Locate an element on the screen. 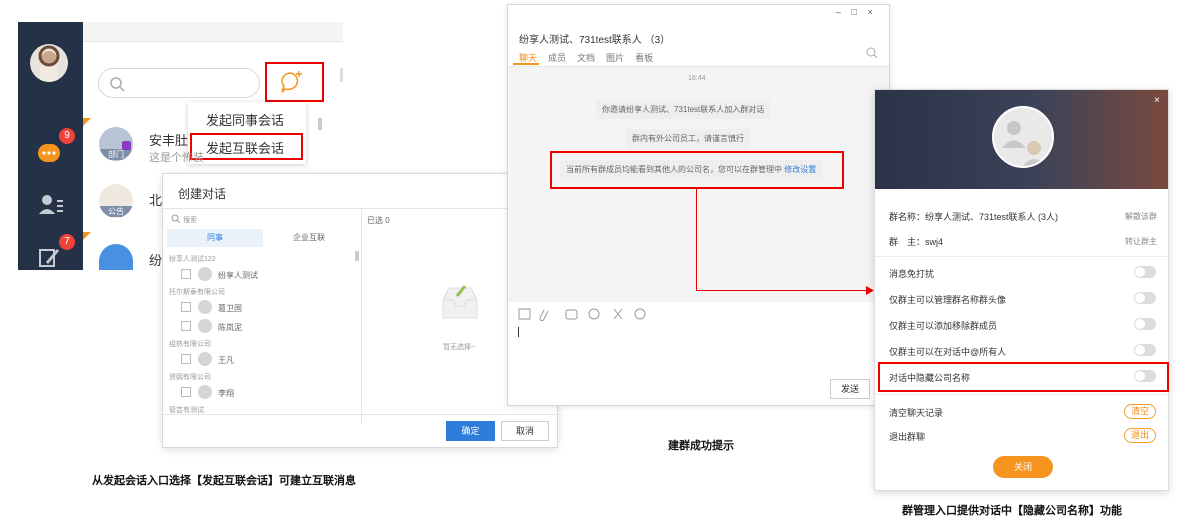  close-button: × is located at coordinates (869, 12).